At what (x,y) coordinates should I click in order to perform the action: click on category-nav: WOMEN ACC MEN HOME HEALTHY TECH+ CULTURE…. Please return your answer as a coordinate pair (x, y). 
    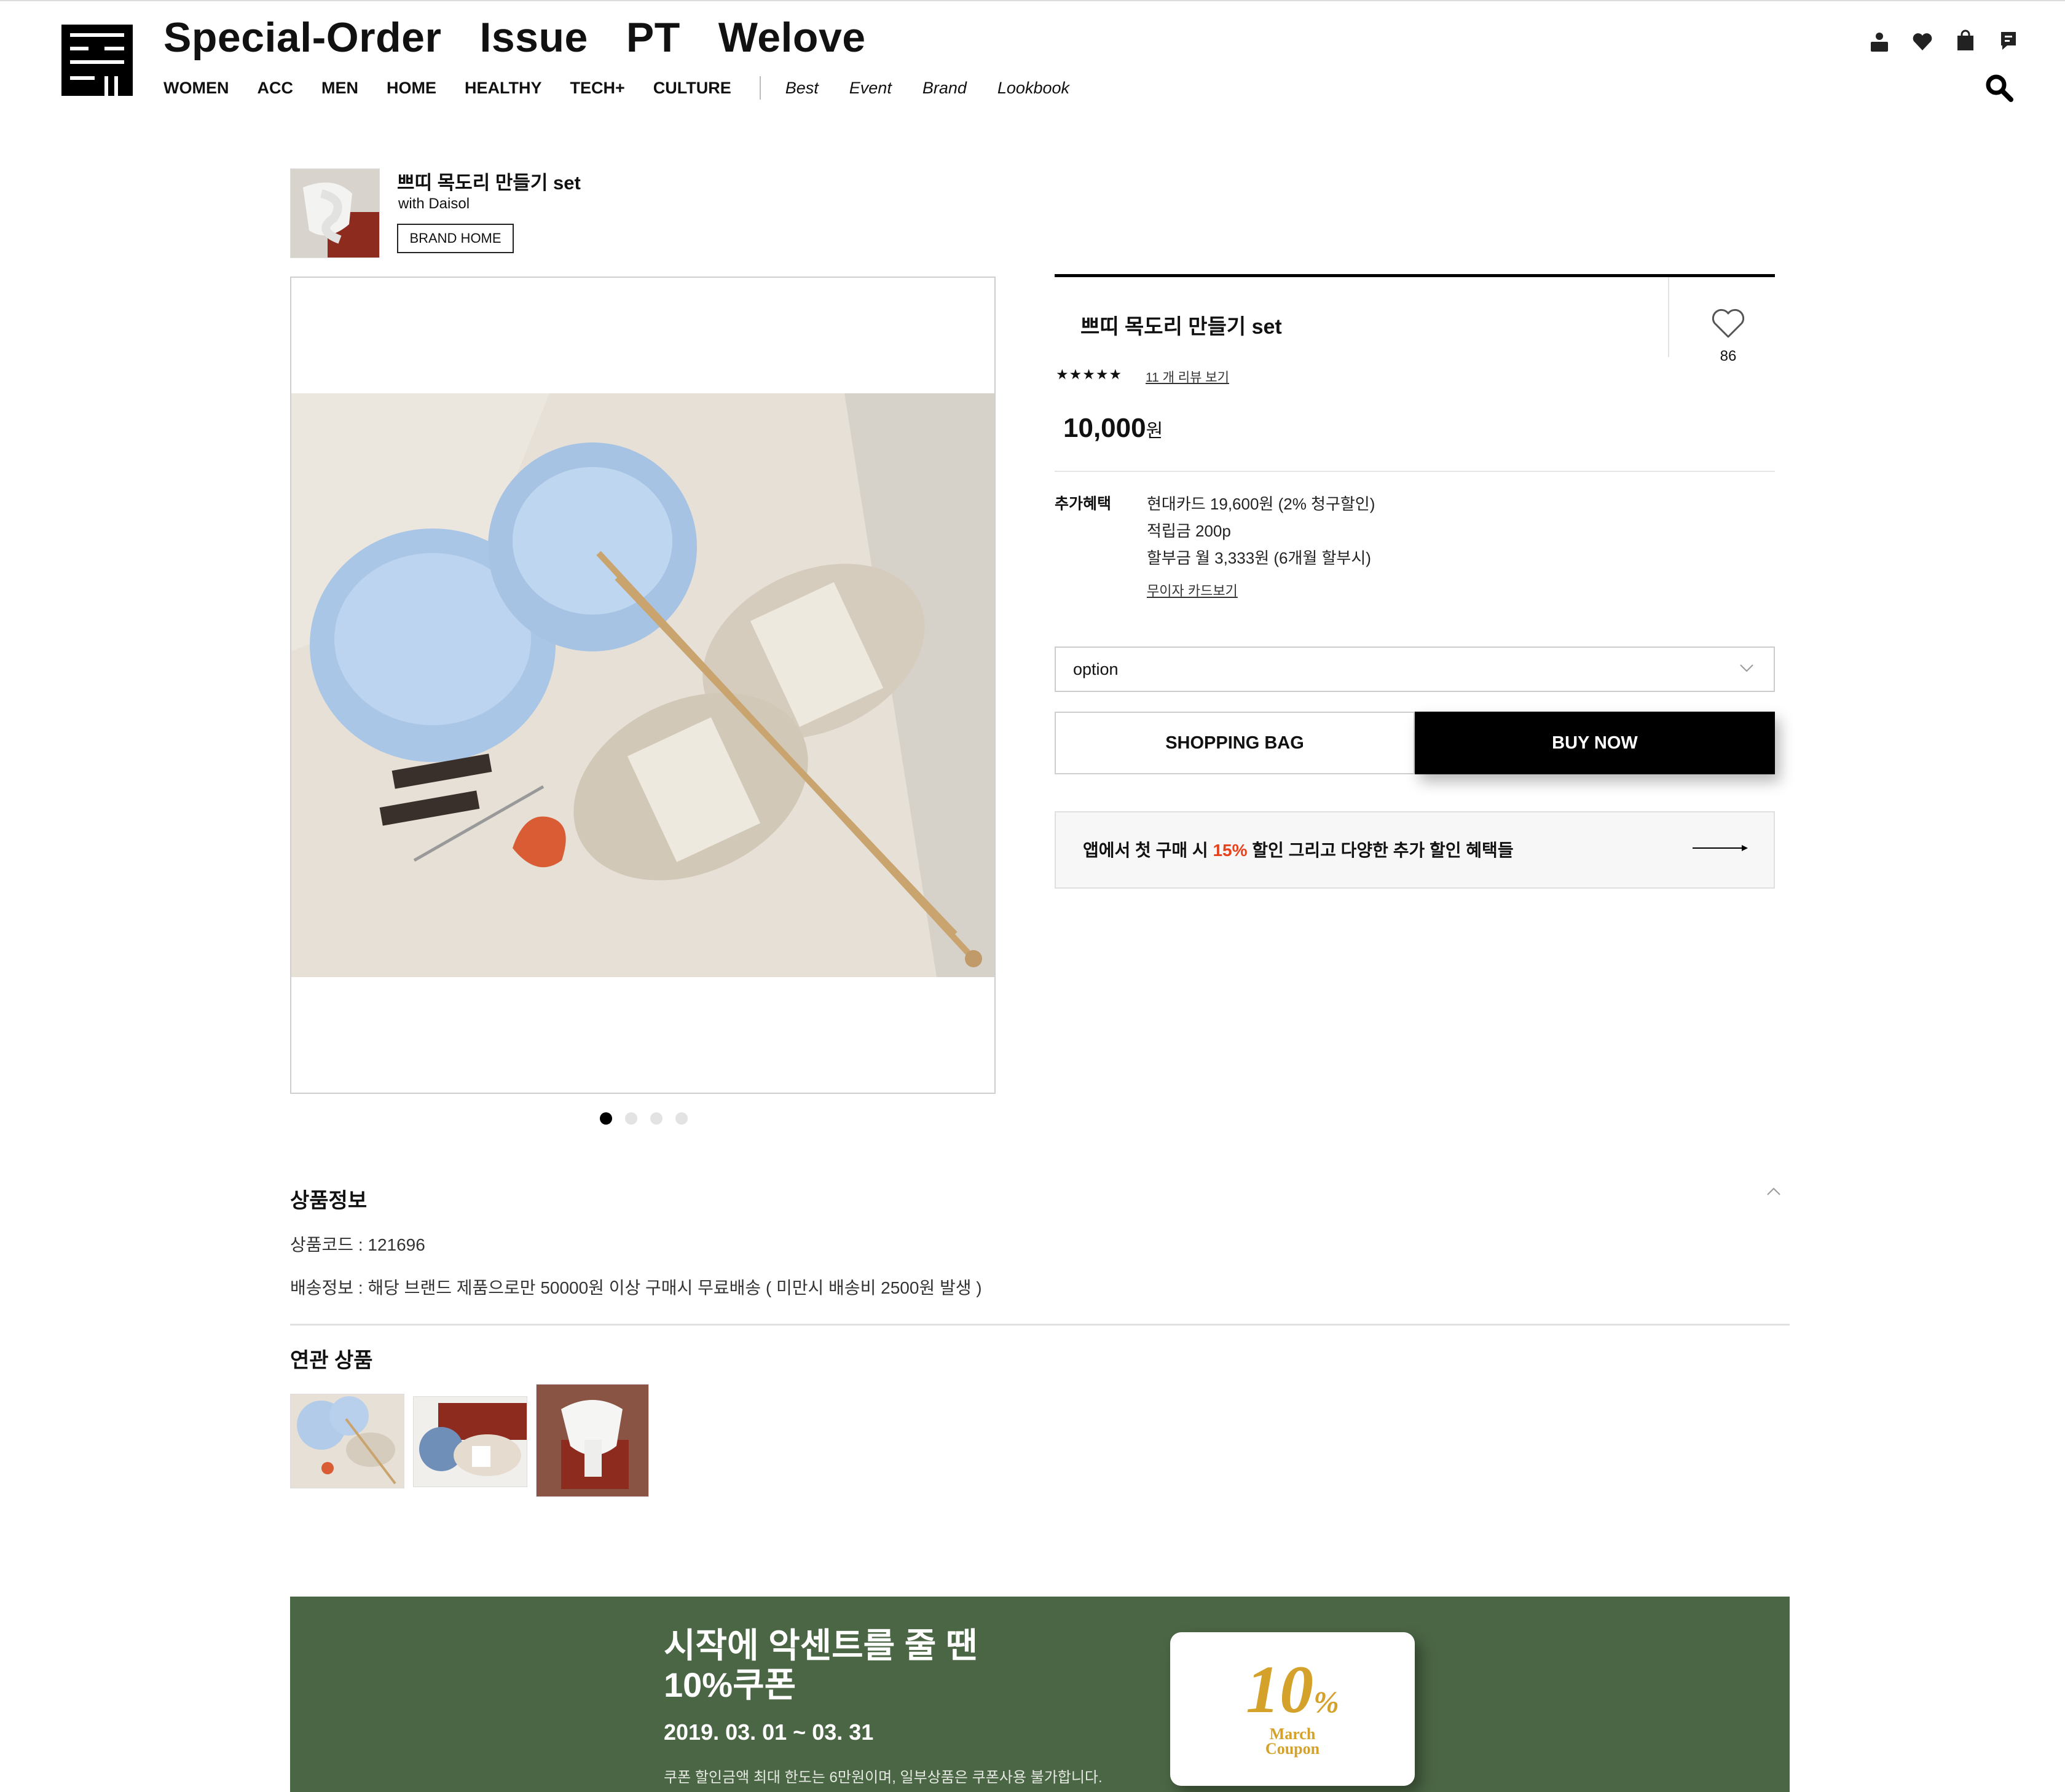
    Looking at the image, I should click on (632, 88).